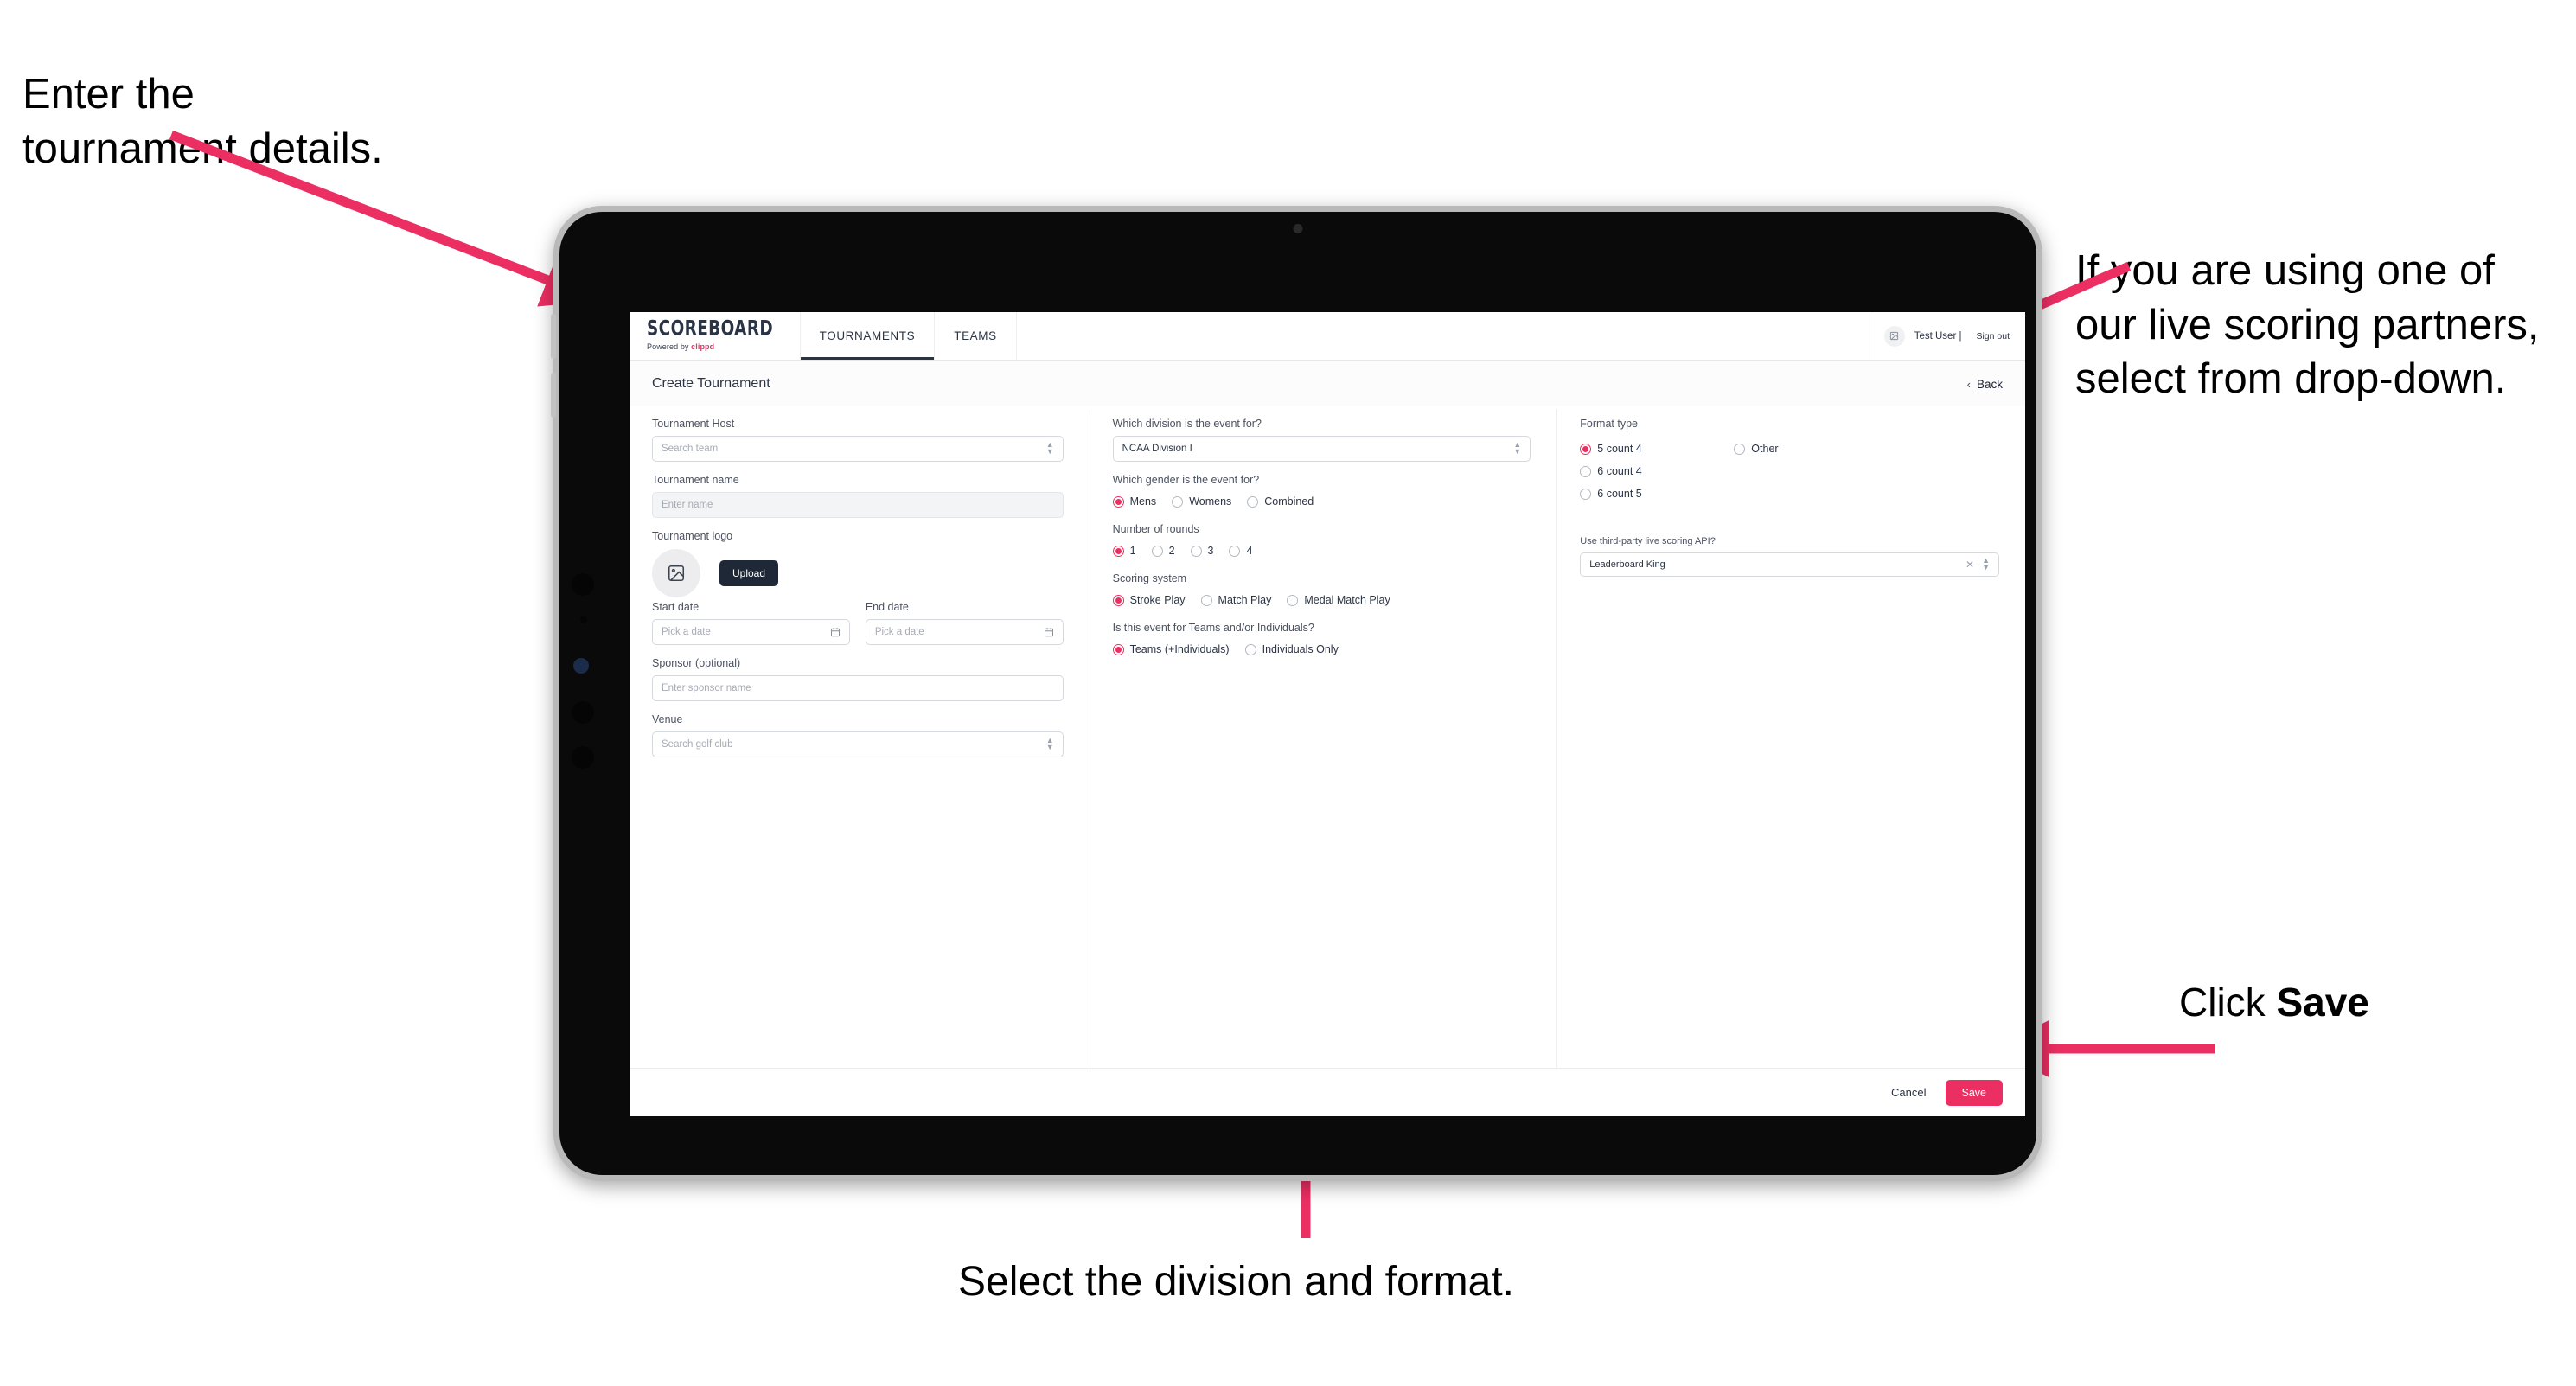 The height and width of the screenshot is (1386, 2576). I want to click on gender-option-womens-label: Womens, so click(1211, 502).